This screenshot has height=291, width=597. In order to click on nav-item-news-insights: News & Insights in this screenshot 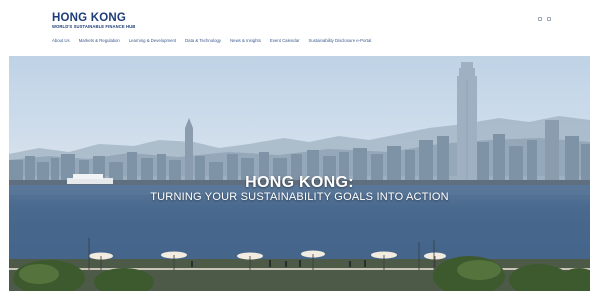, I will do `click(245, 41)`.